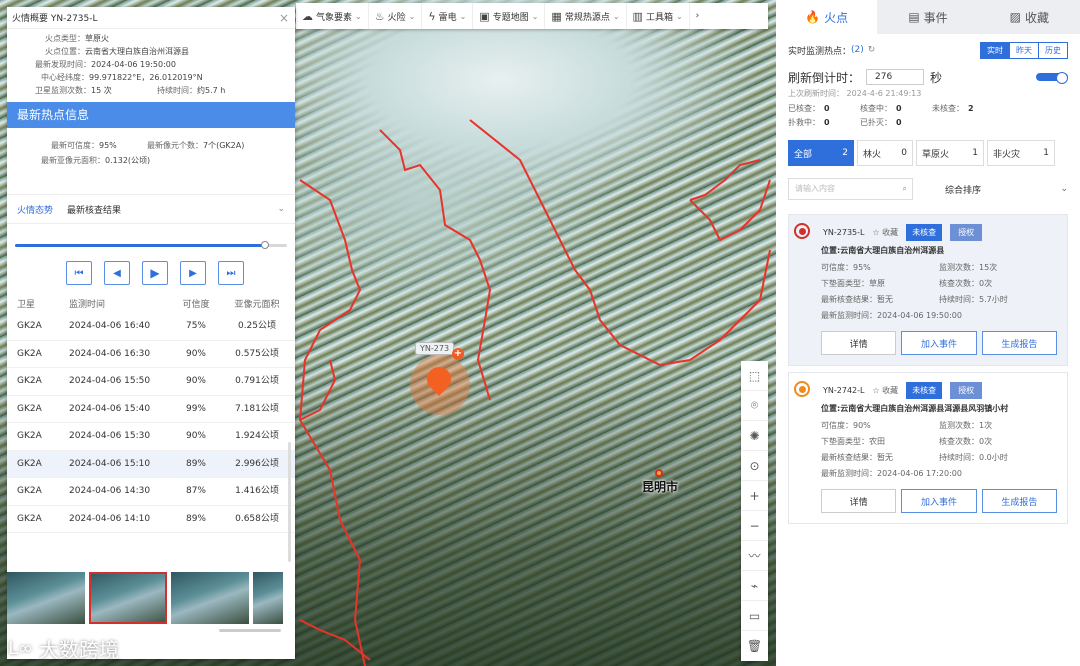 This screenshot has width=1080, height=666. Describe the element at coordinates (440, 378) in the screenshot. I see `fire-marker: YN-273 +` at that location.